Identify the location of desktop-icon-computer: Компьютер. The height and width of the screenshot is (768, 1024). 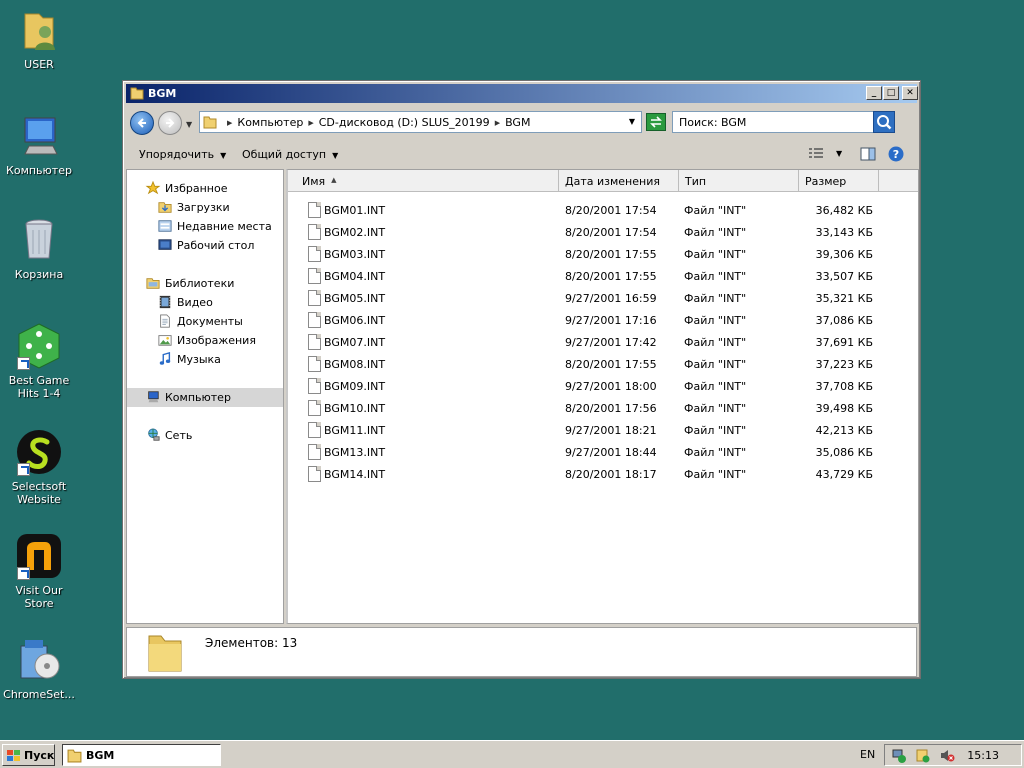
(39, 144).